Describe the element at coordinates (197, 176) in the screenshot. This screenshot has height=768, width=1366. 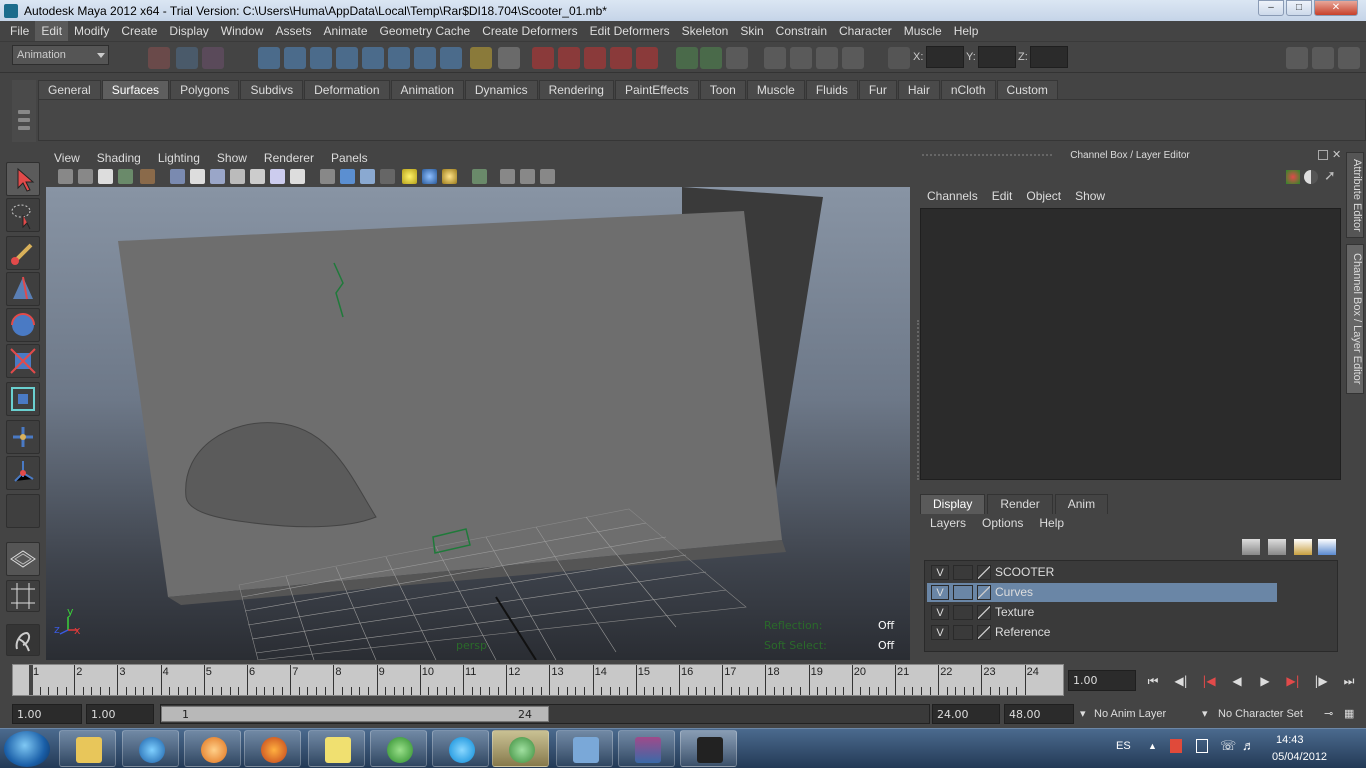
I see `film-gate-icon` at that location.